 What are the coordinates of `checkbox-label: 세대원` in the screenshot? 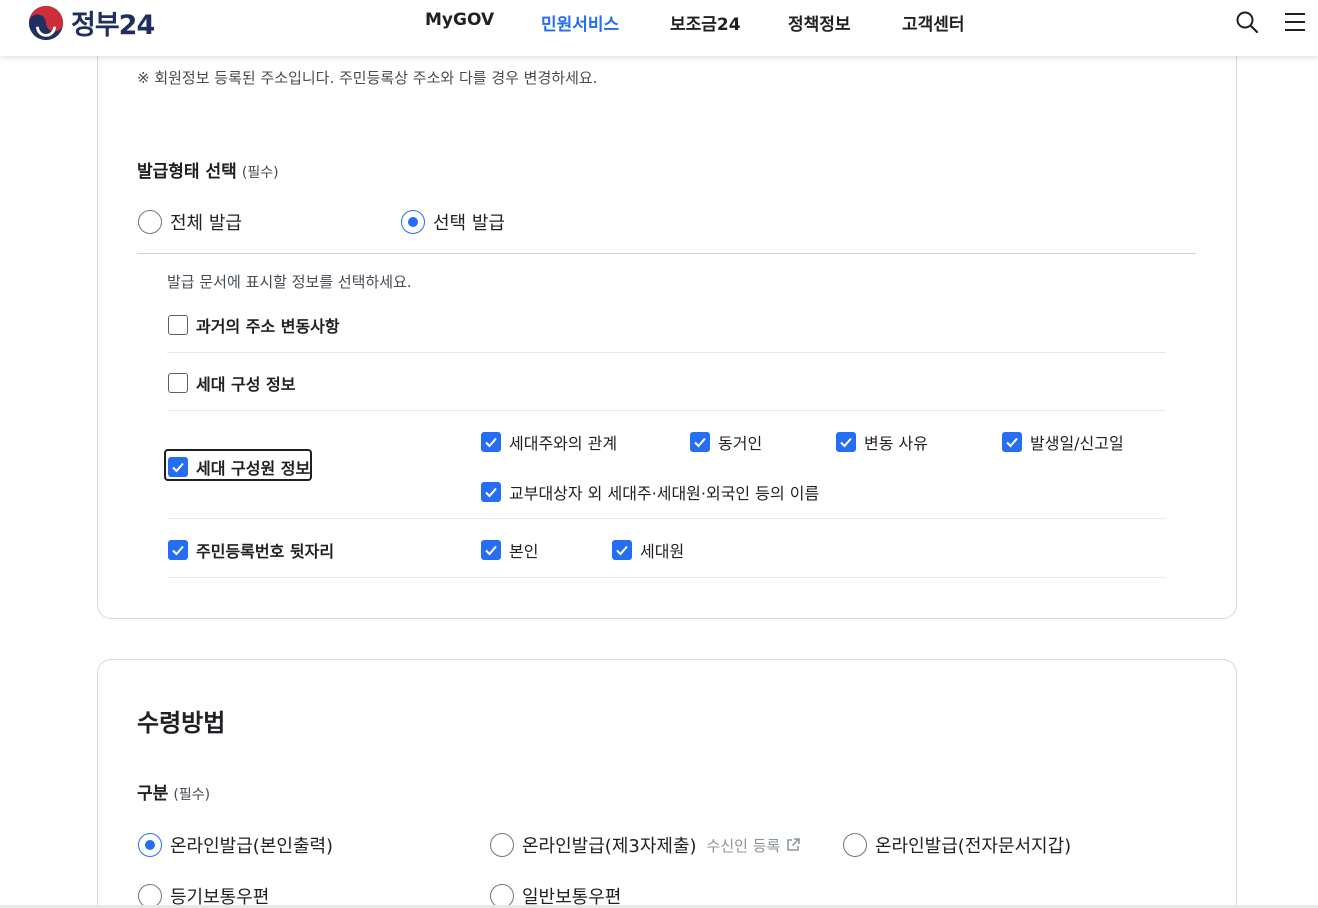 It's located at (662, 551).